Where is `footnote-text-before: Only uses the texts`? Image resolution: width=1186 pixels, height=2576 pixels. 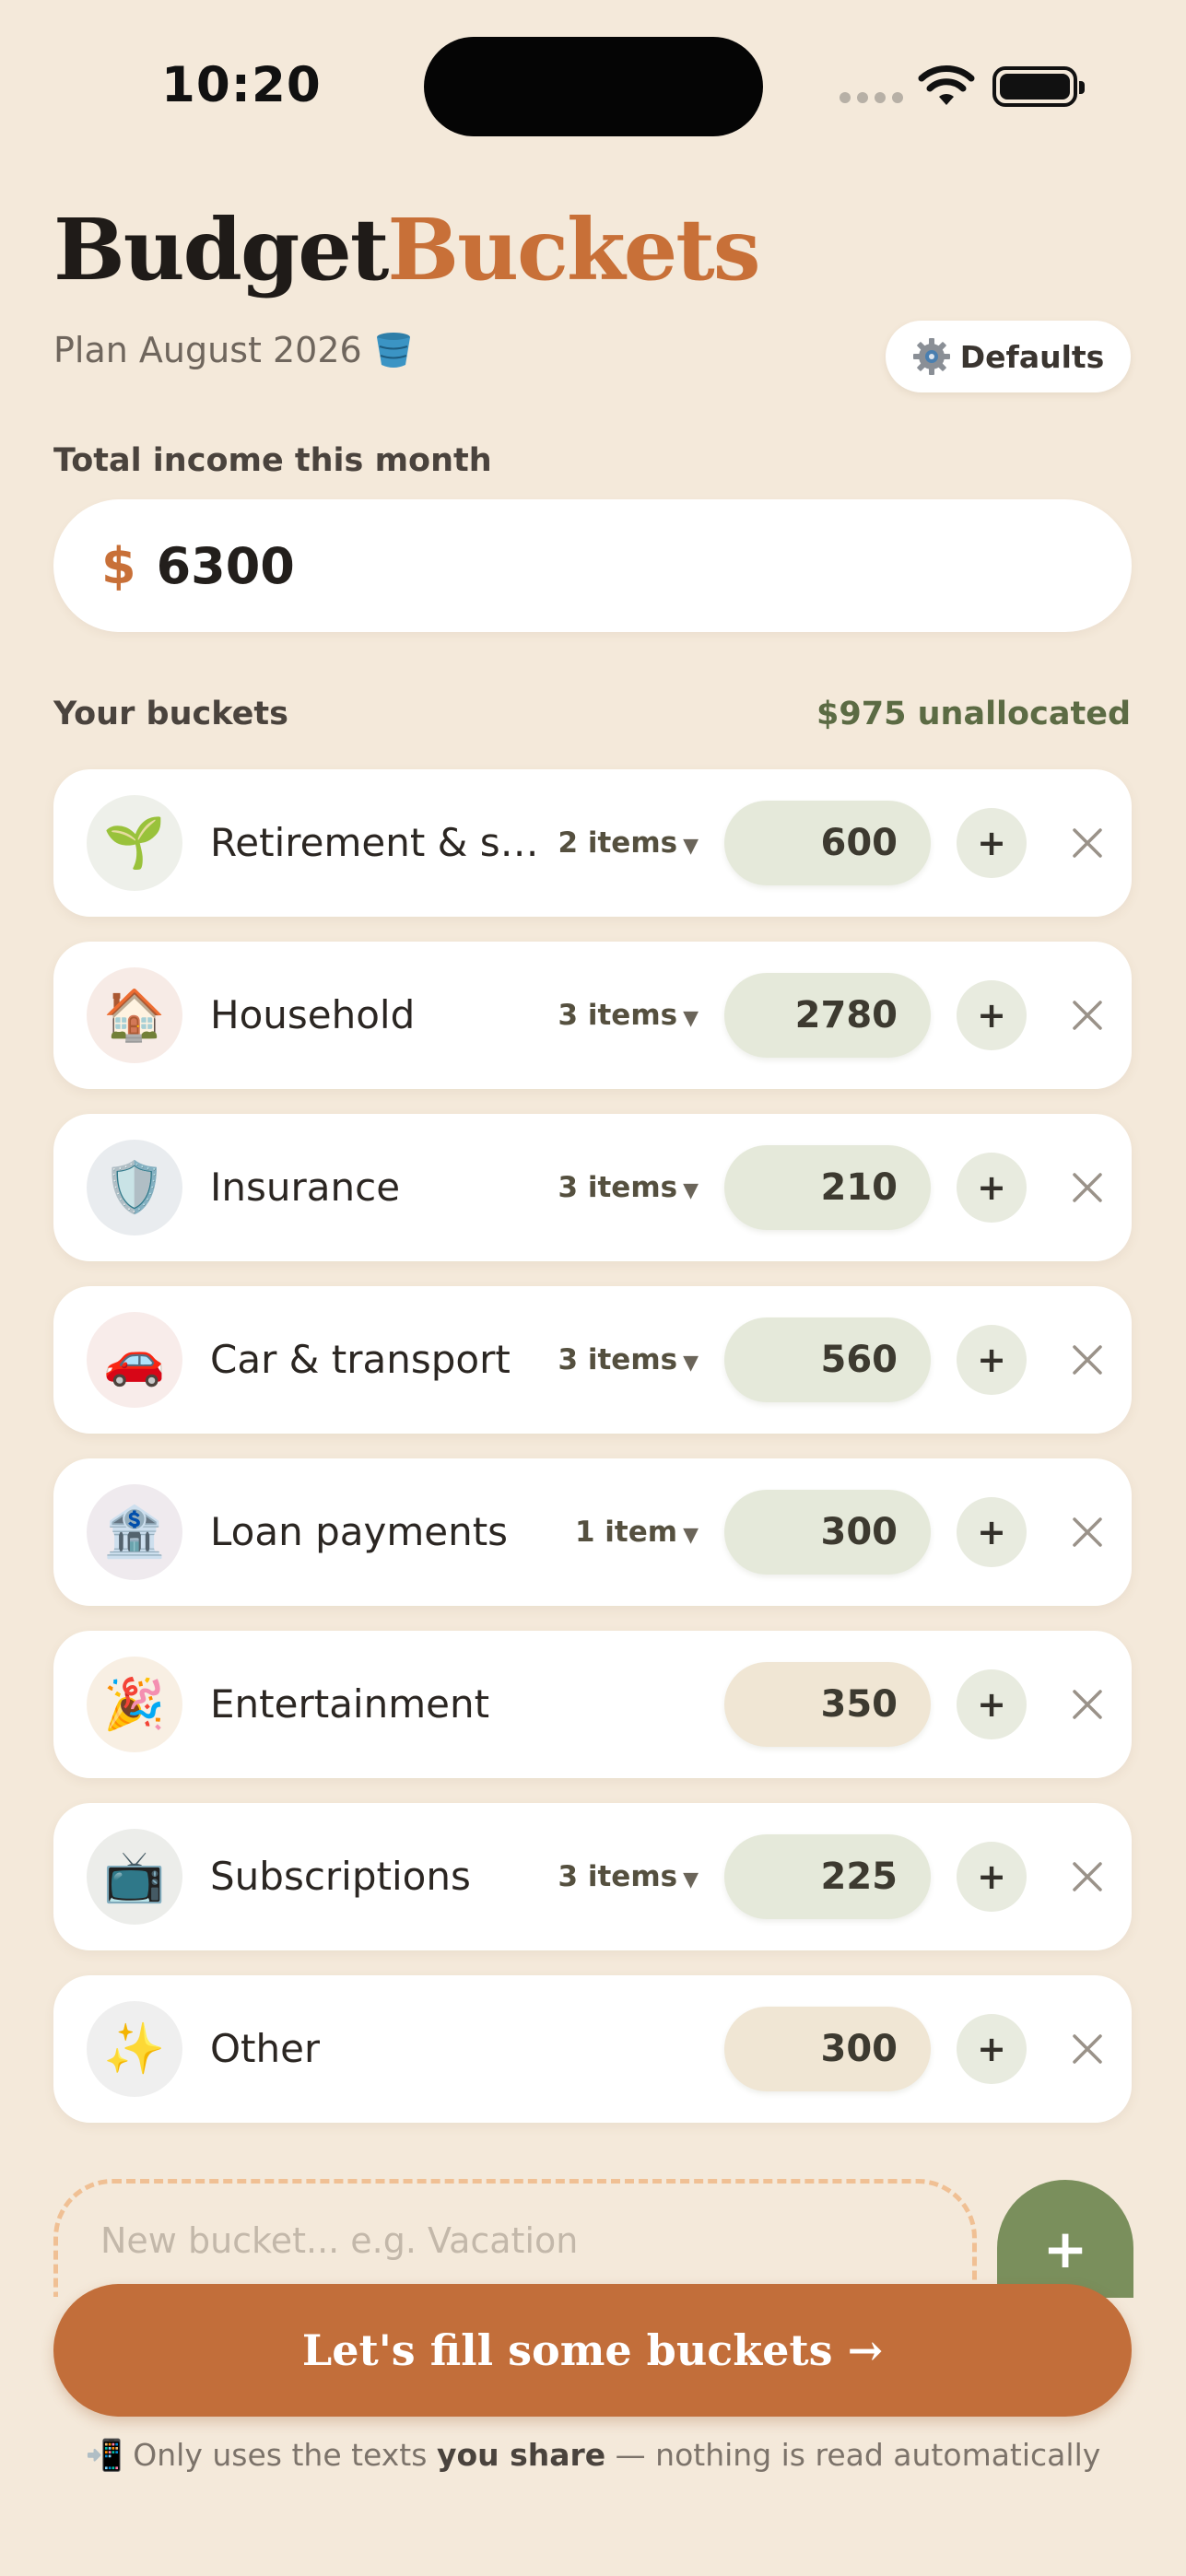
footnote-text-before: Only uses the texts is located at coordinates (280, 2455).